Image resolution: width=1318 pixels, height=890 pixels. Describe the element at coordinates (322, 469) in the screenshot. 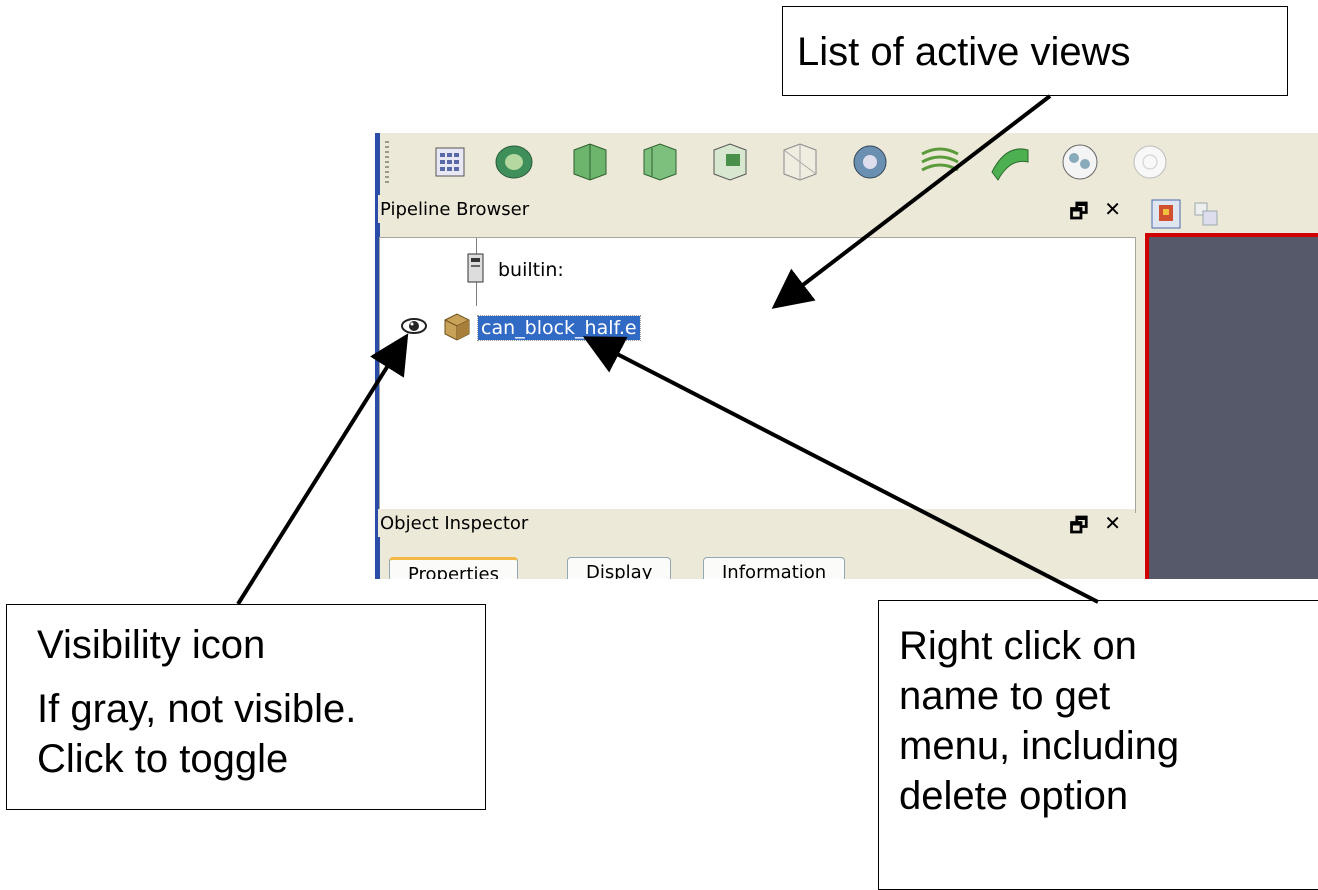

I see `arrow-visibility` at that location.